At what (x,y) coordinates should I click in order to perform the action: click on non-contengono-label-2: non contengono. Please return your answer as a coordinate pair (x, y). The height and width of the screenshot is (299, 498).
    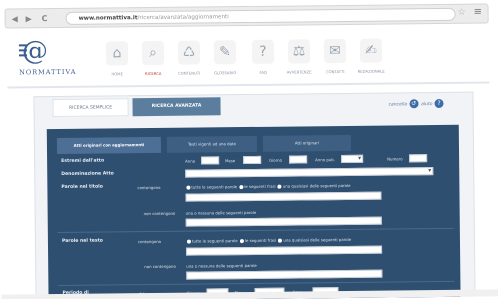
    Looking at the image, I should click on (160, 266).